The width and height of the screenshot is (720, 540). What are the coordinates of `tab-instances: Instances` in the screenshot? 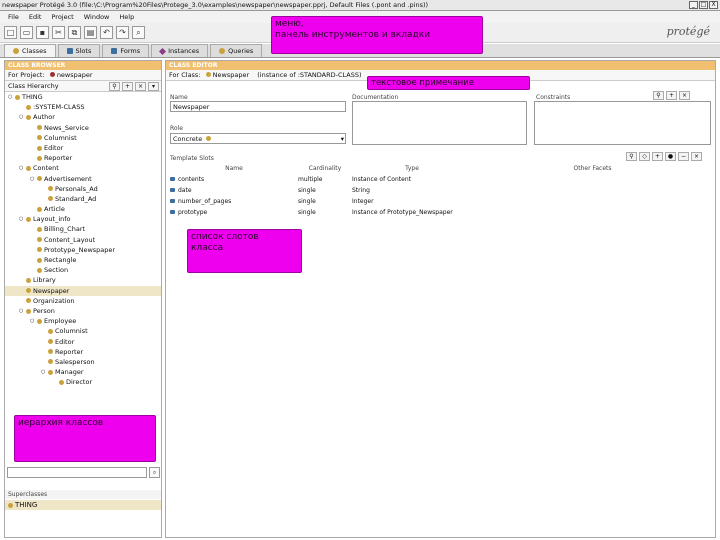 It's located at (180, 50).